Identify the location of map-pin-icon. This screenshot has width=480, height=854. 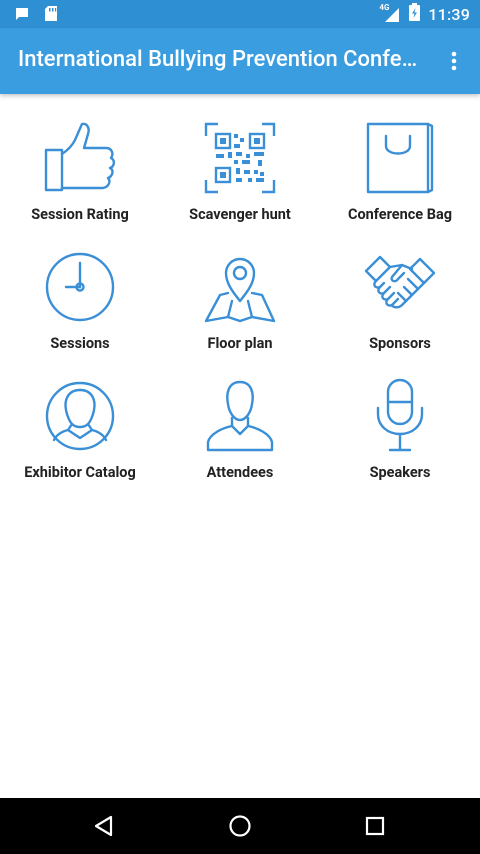
(240, 290).